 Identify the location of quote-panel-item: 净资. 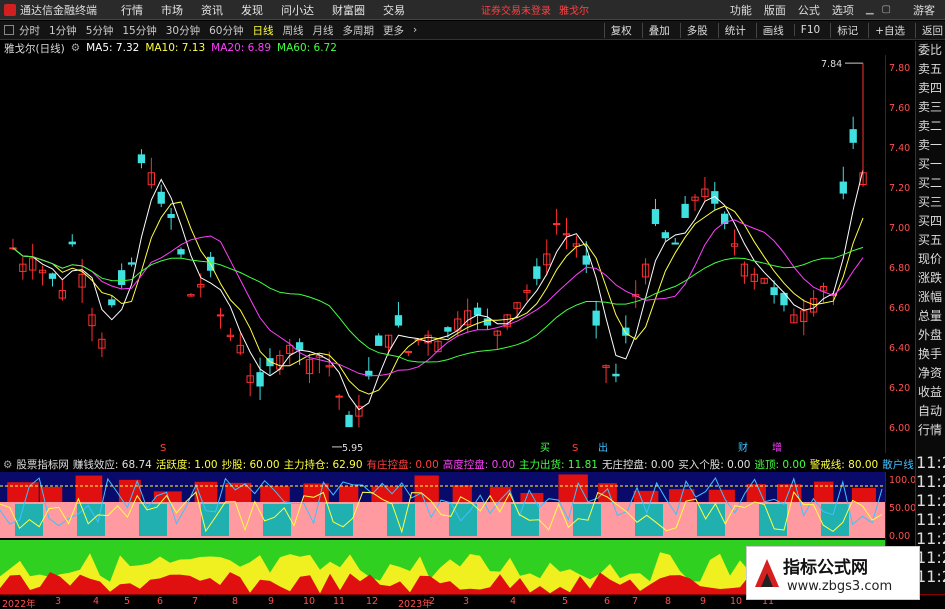
(930, 373).